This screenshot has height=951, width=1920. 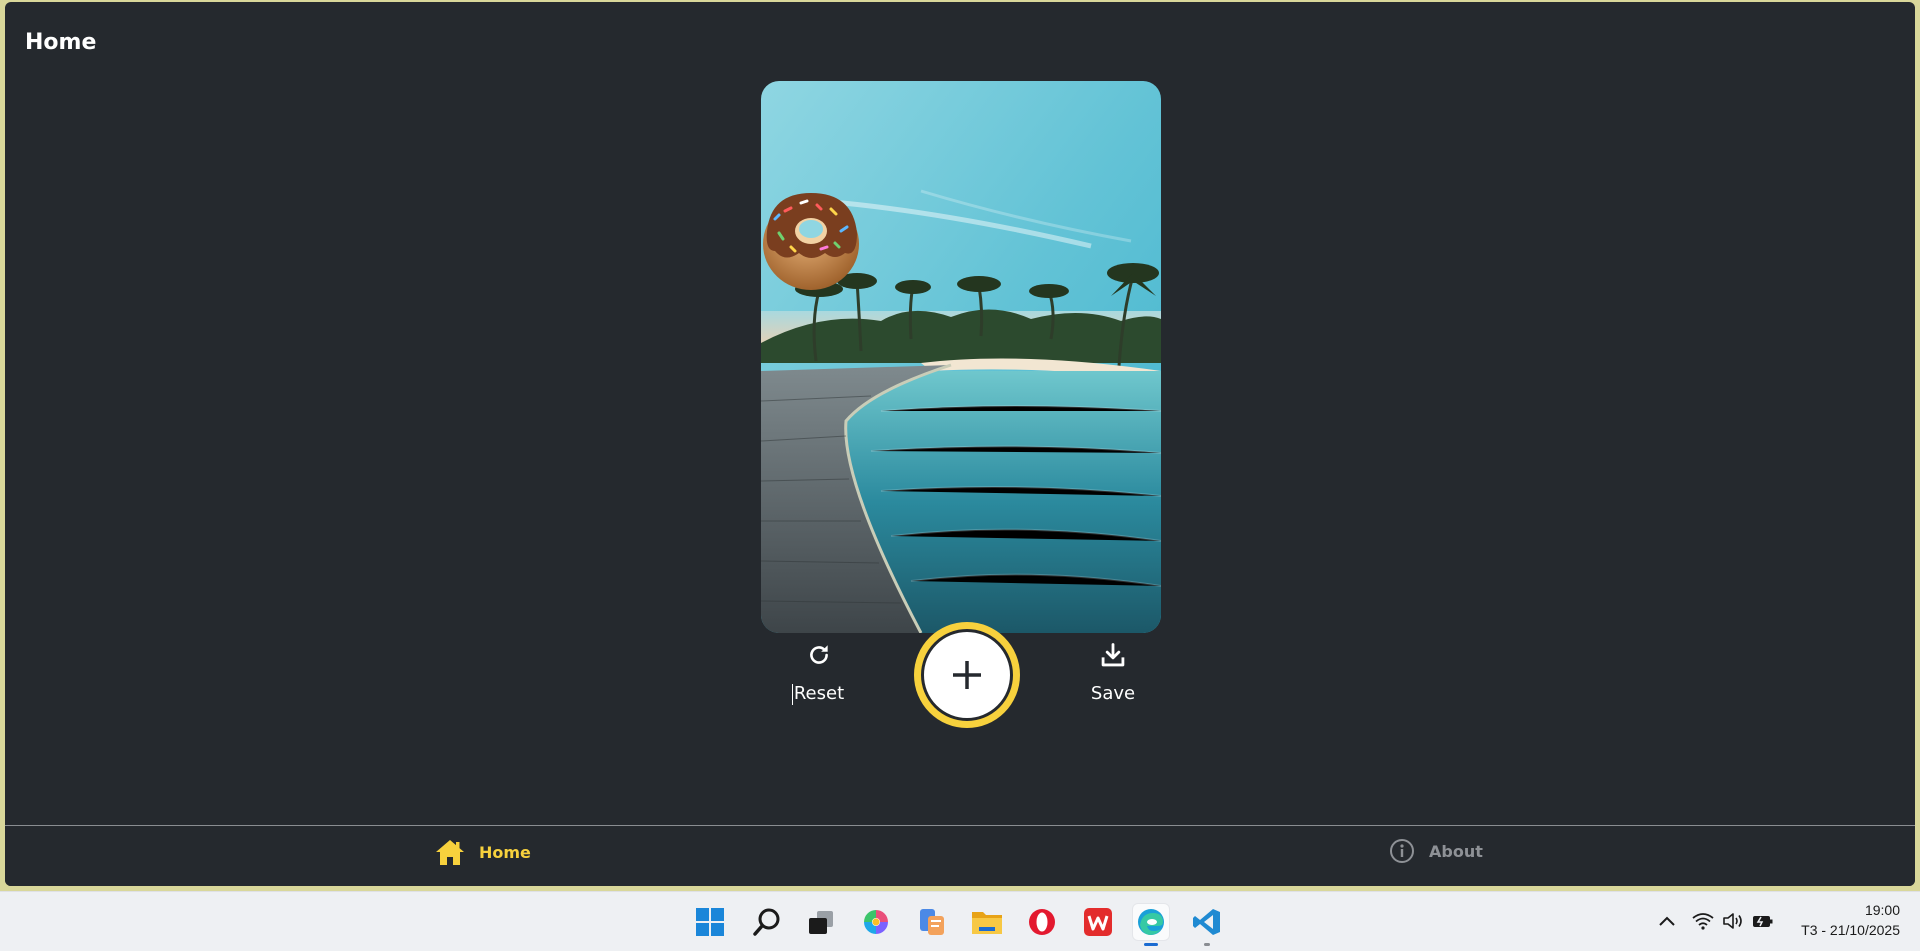 I want to click on wps-office-icon, so click(x=1098, y=922).